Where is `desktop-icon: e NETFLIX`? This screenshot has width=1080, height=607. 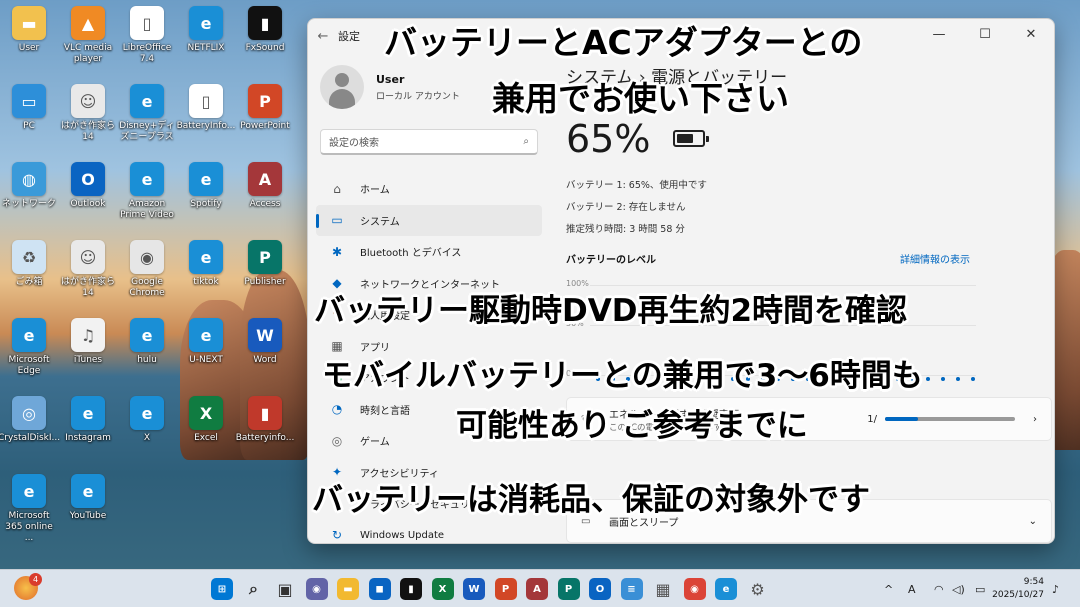 desktop-icon: e NETFLIX is located at coordinates (206, 30).